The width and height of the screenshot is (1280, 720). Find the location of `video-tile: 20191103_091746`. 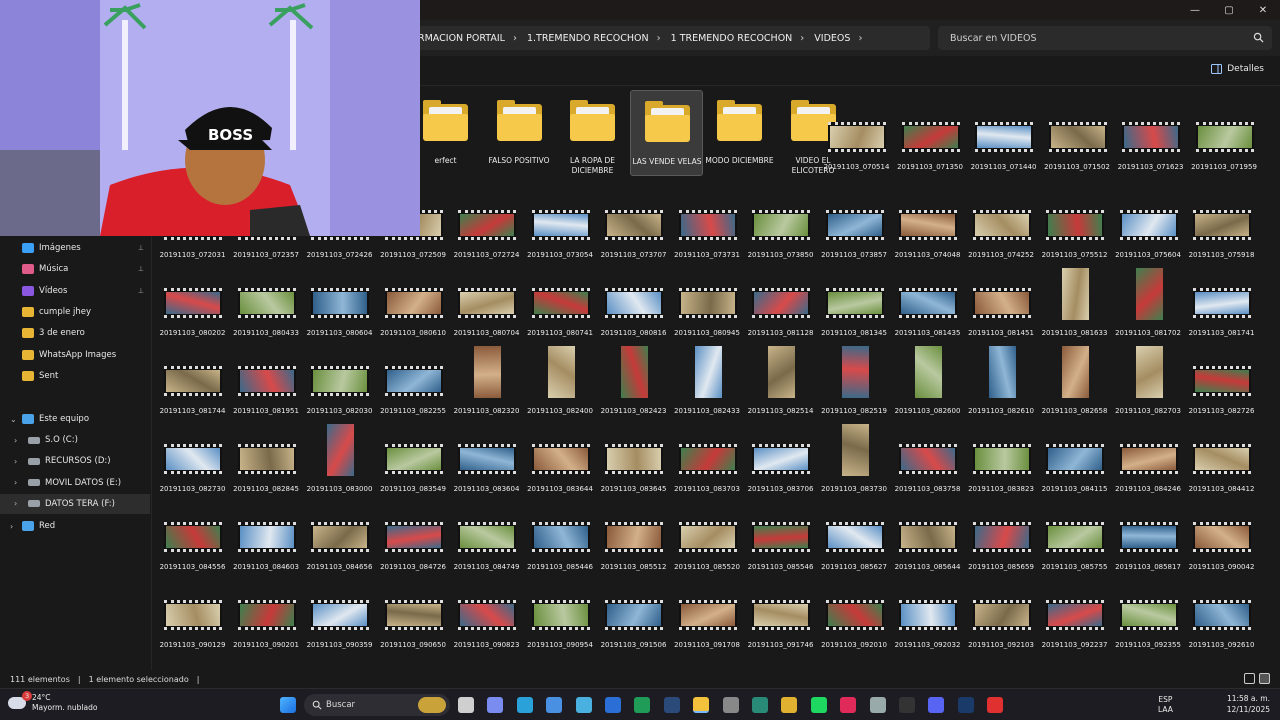

video-tile: 20191103_091746 is located at coordinates (780, 626).